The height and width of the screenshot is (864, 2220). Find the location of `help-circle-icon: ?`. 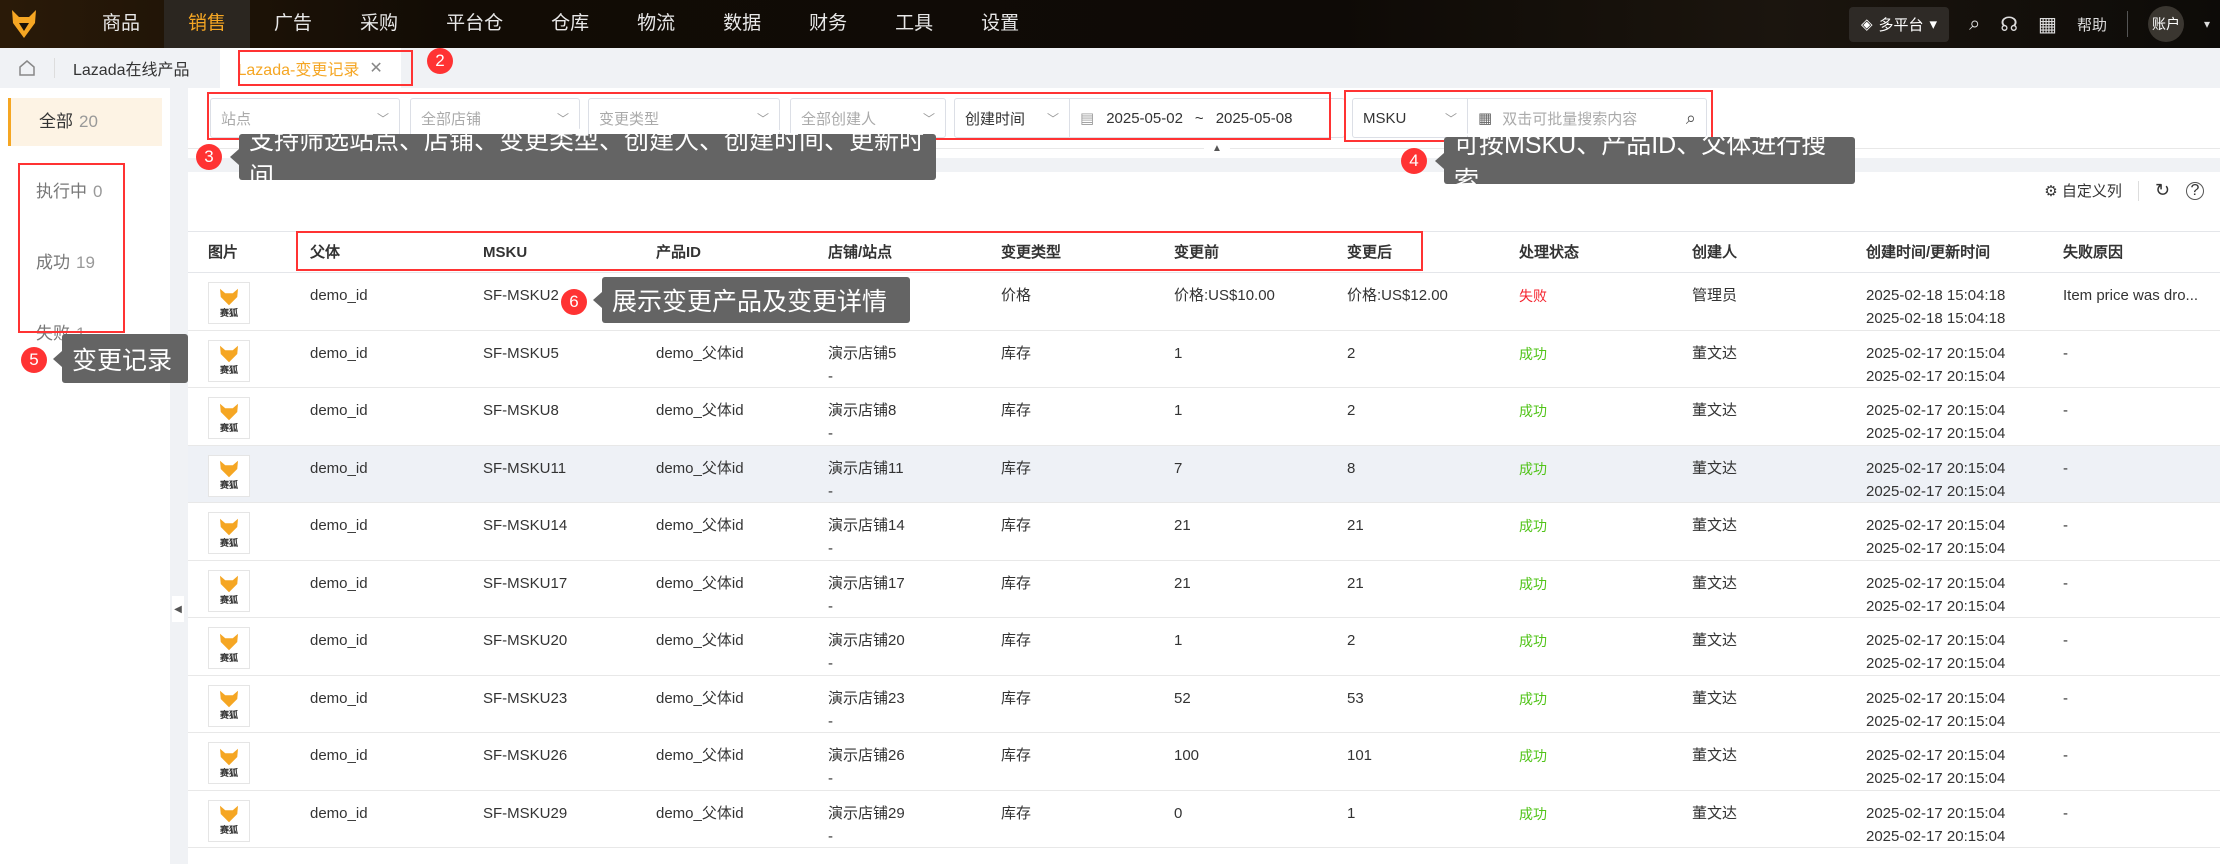

help-circle-icon: ? is located at coordinates (2195, 190).